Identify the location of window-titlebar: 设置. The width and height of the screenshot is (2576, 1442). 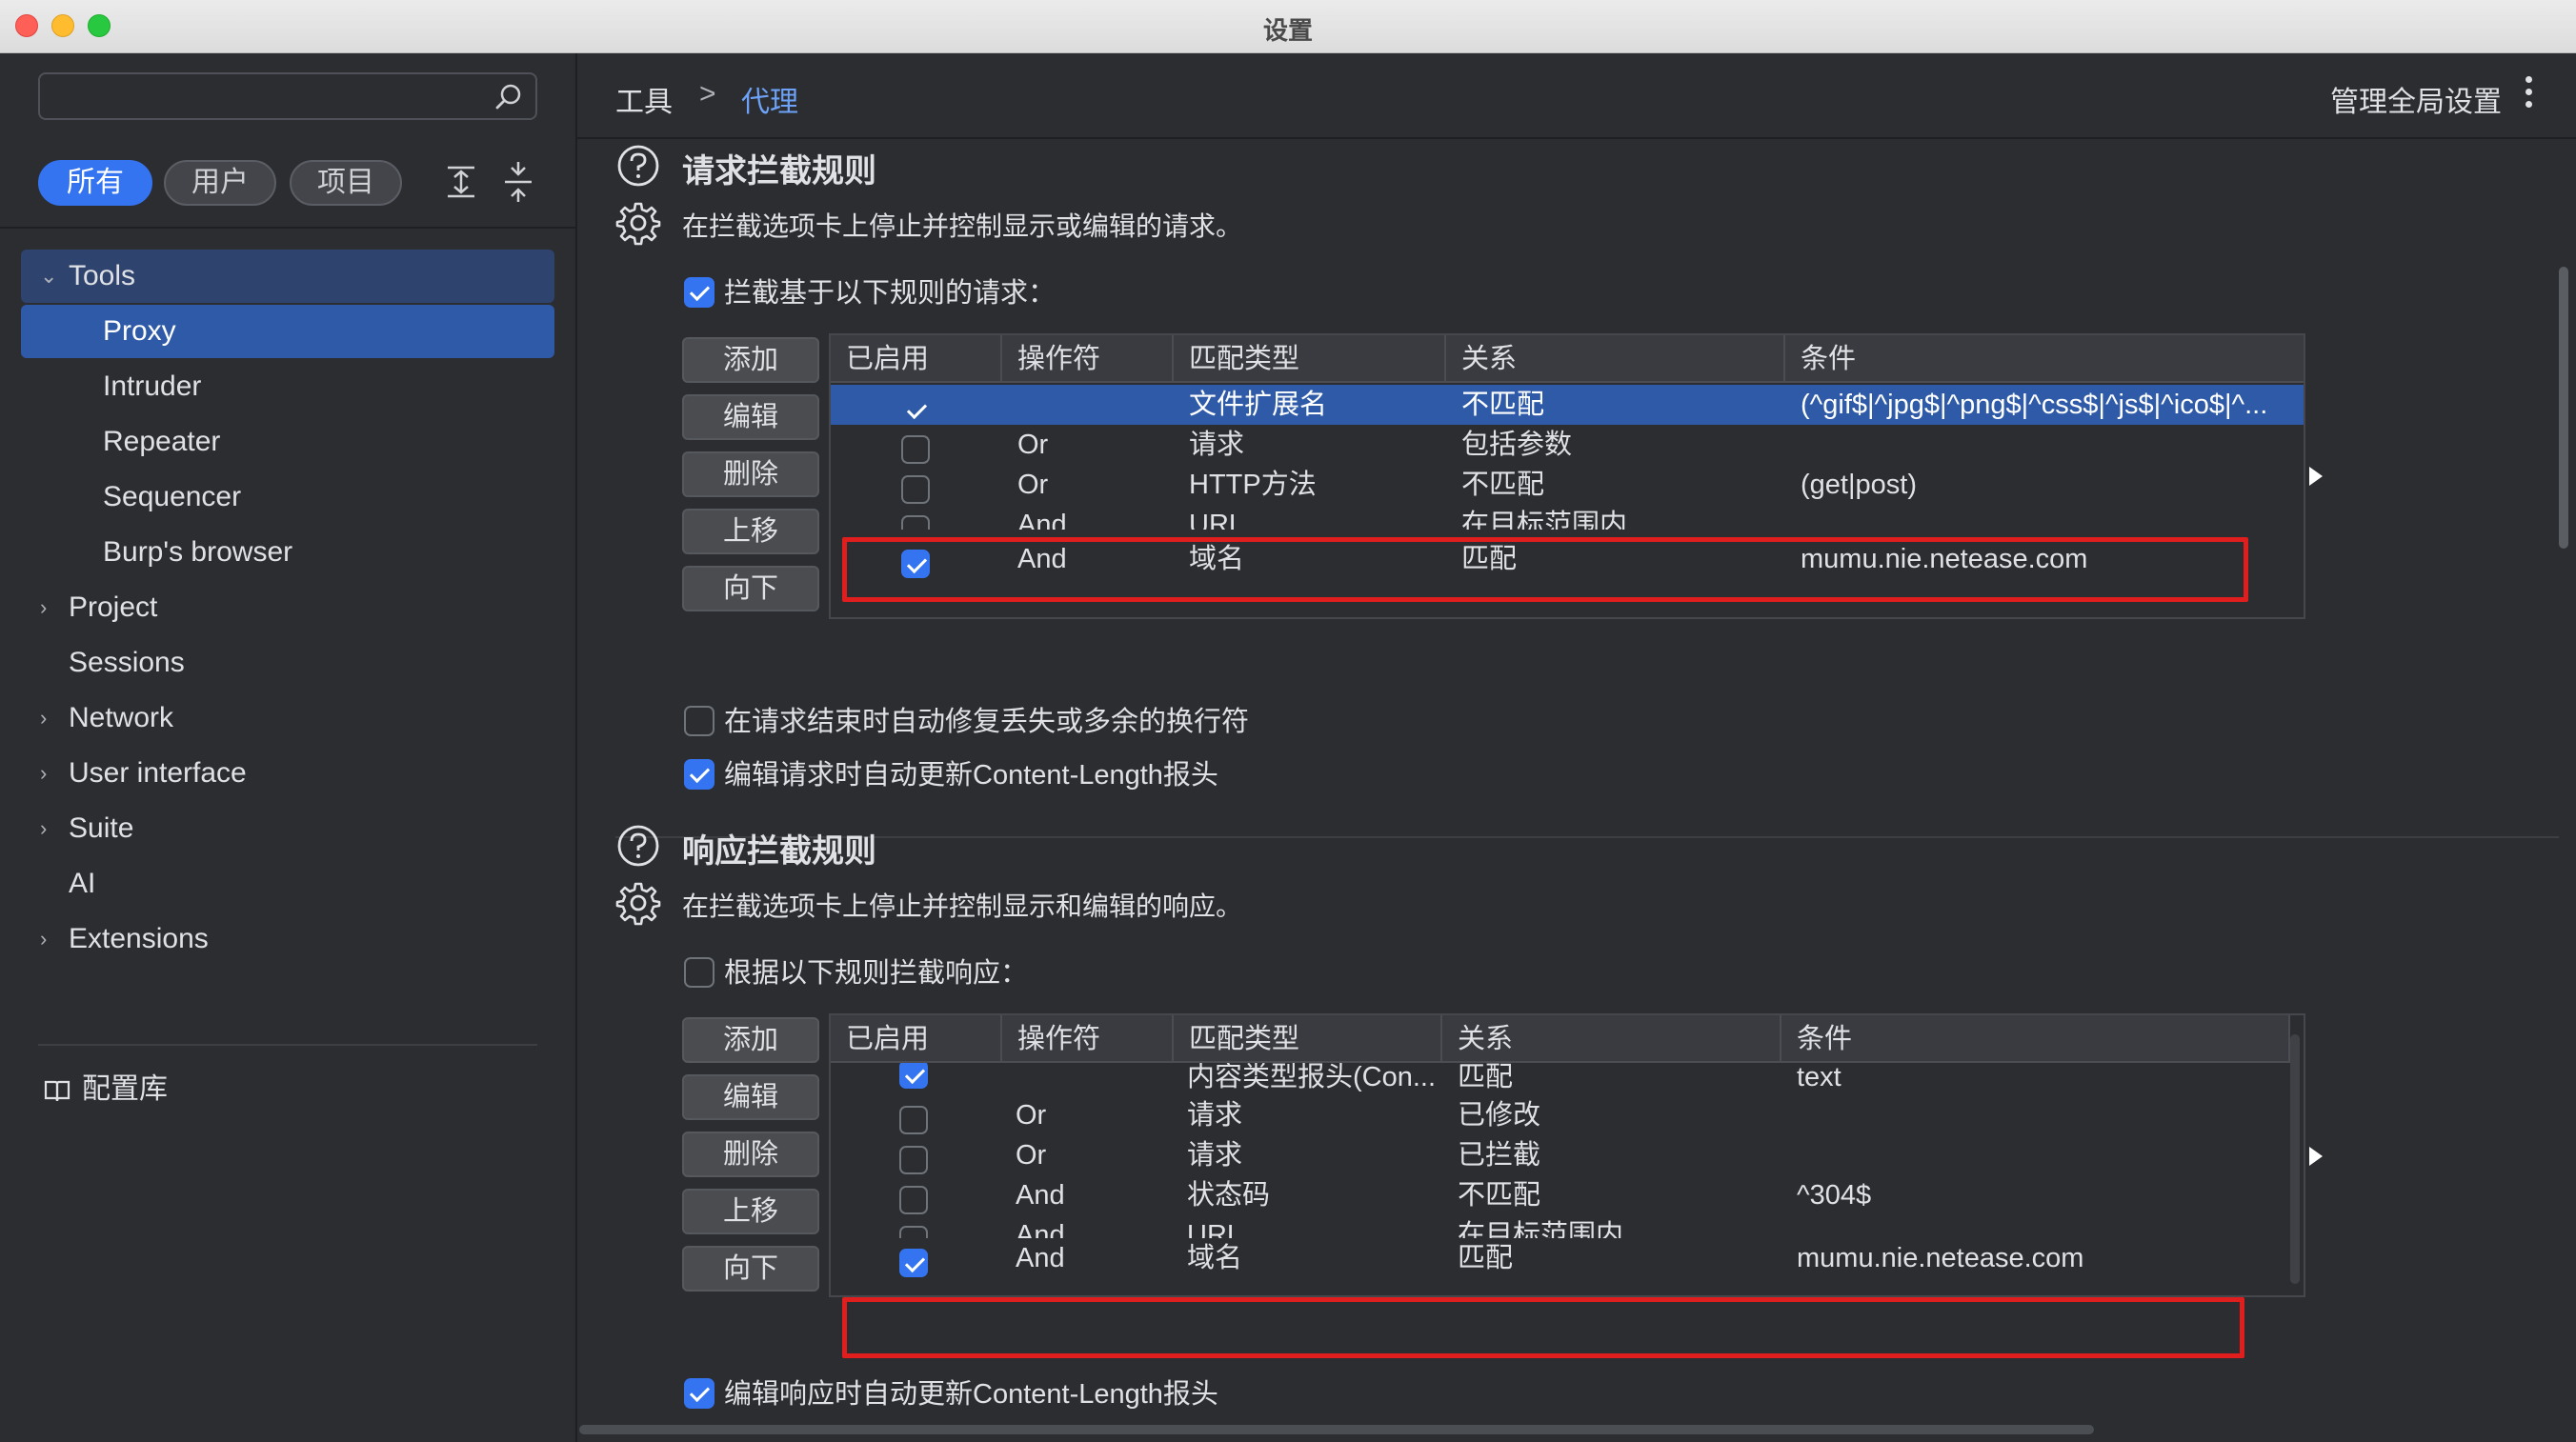
(1288, 26).